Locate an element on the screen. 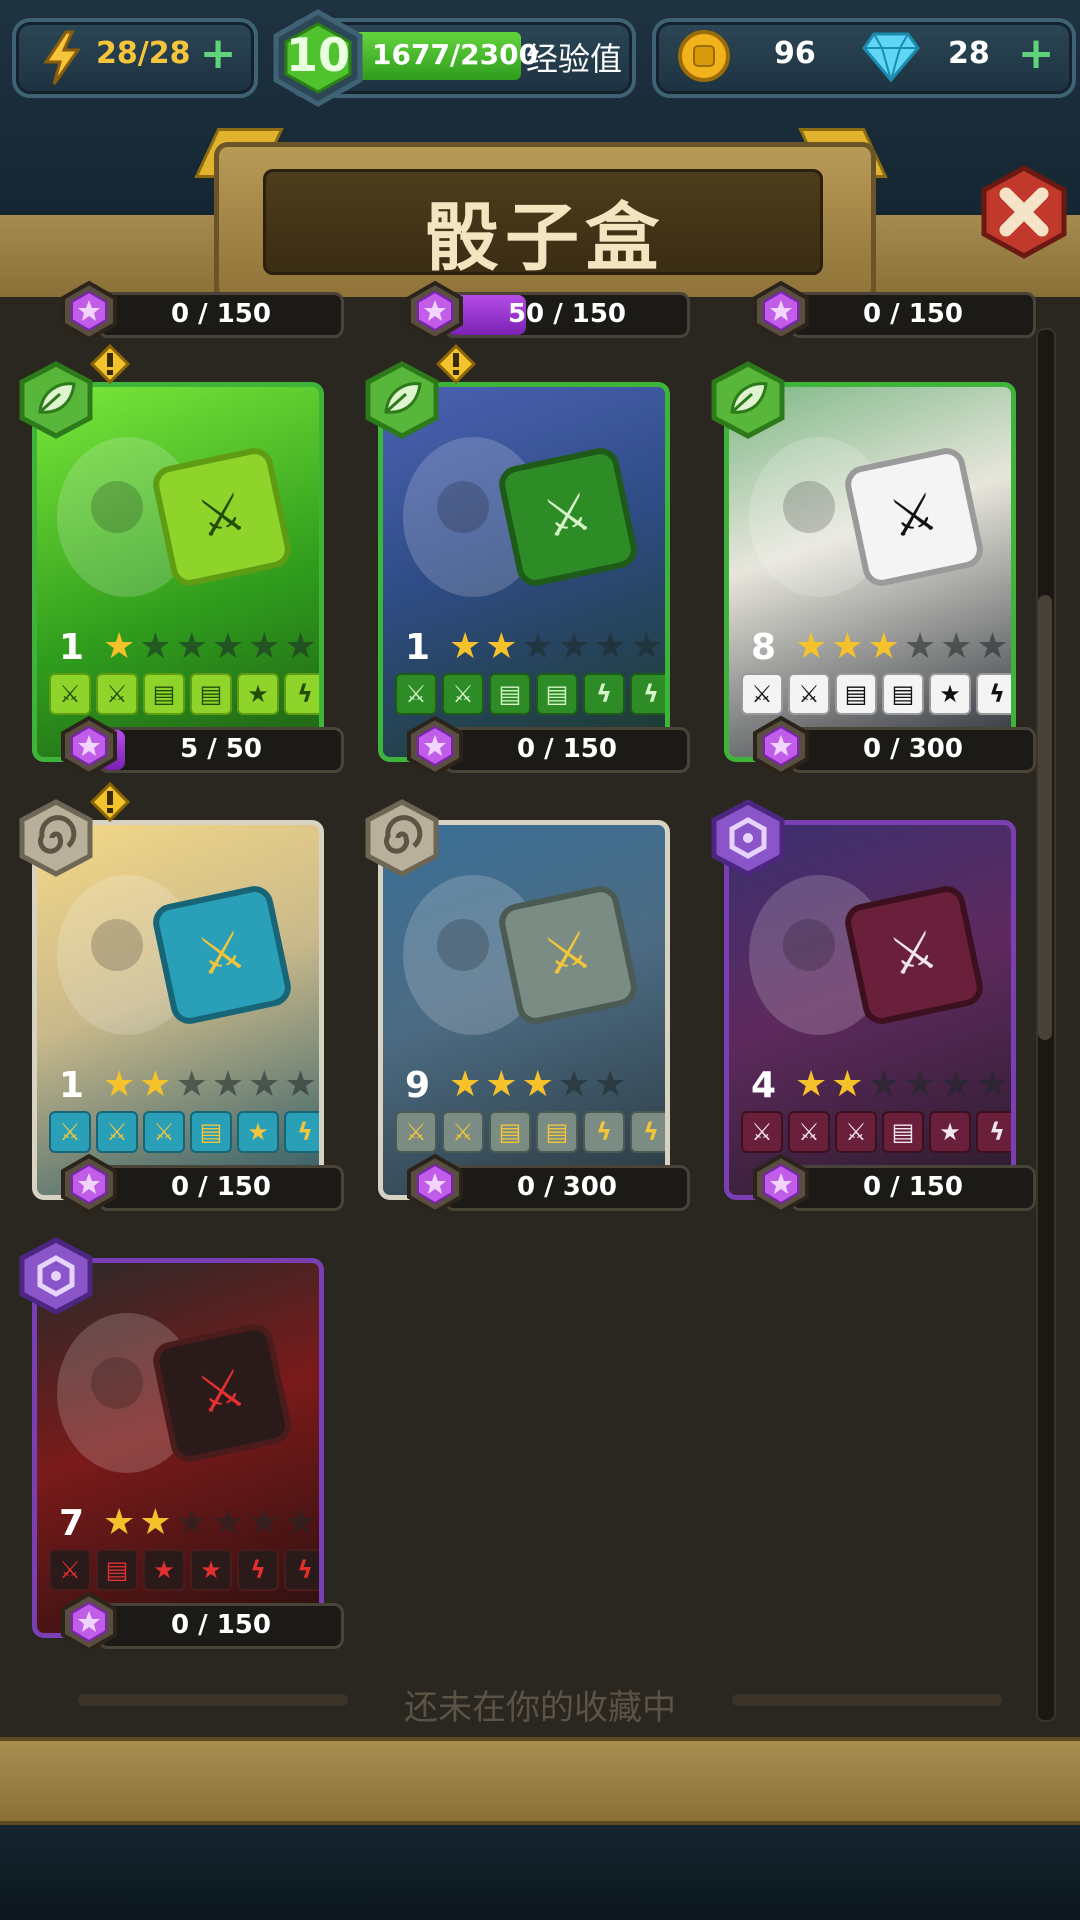 The image size is (1080, 1920). scrollbar-thumb is located at coordinates (1045, 817).